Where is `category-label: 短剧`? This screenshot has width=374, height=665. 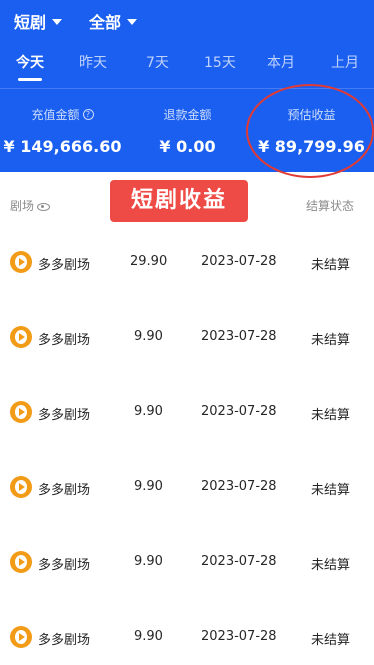 category-label: 短剧 is located at coordinates (30, 22).